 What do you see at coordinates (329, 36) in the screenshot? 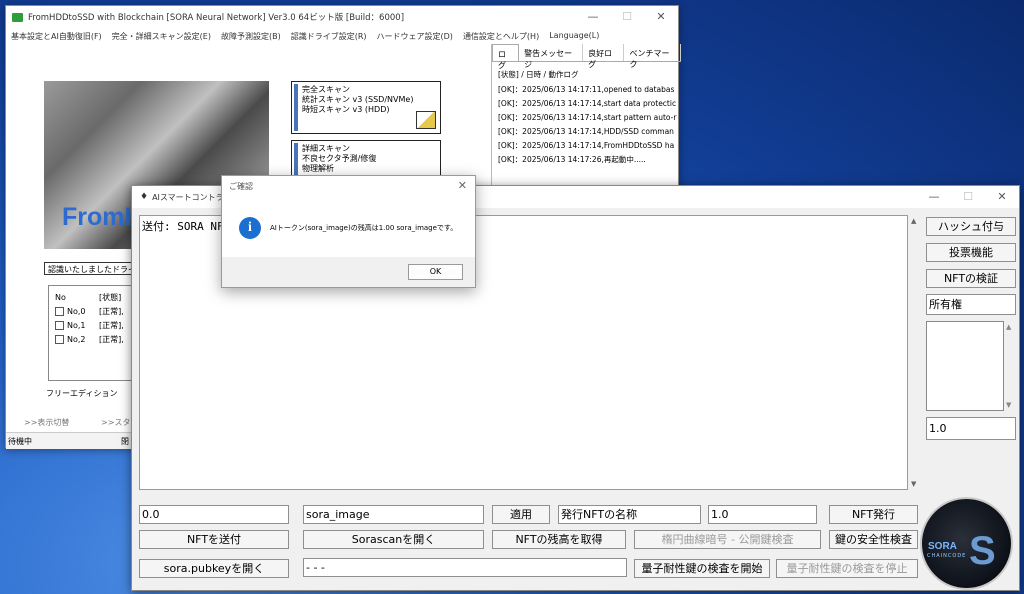
I see `menu-drive-settings: 認識ドライブ設定(R)` at bounding box center [329, 36].